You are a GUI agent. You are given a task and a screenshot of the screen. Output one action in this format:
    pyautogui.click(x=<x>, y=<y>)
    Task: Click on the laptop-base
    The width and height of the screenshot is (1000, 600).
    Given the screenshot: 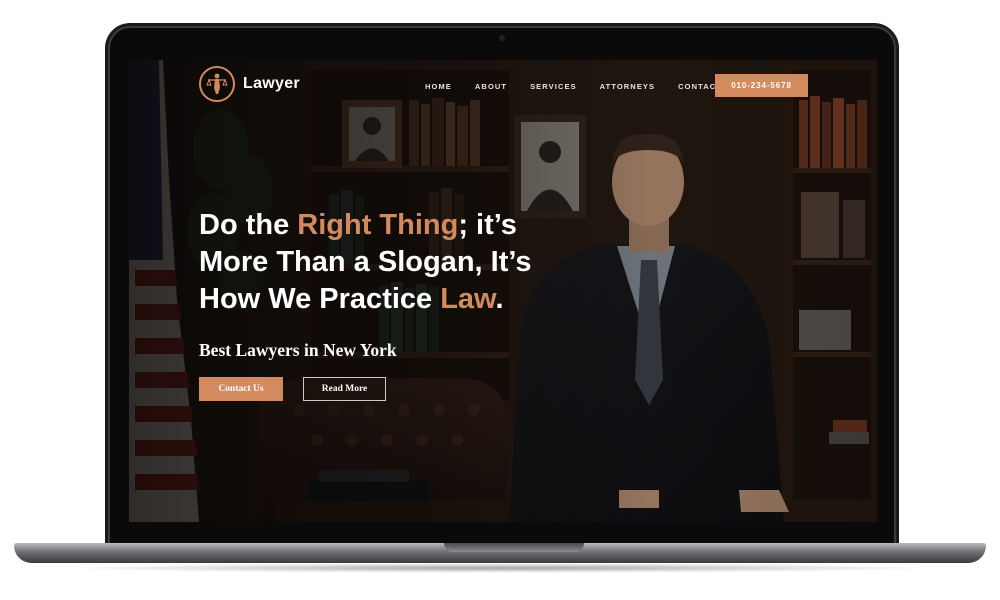 What is the action you would take?
    pyautogui.click(x=500, y=553)
    